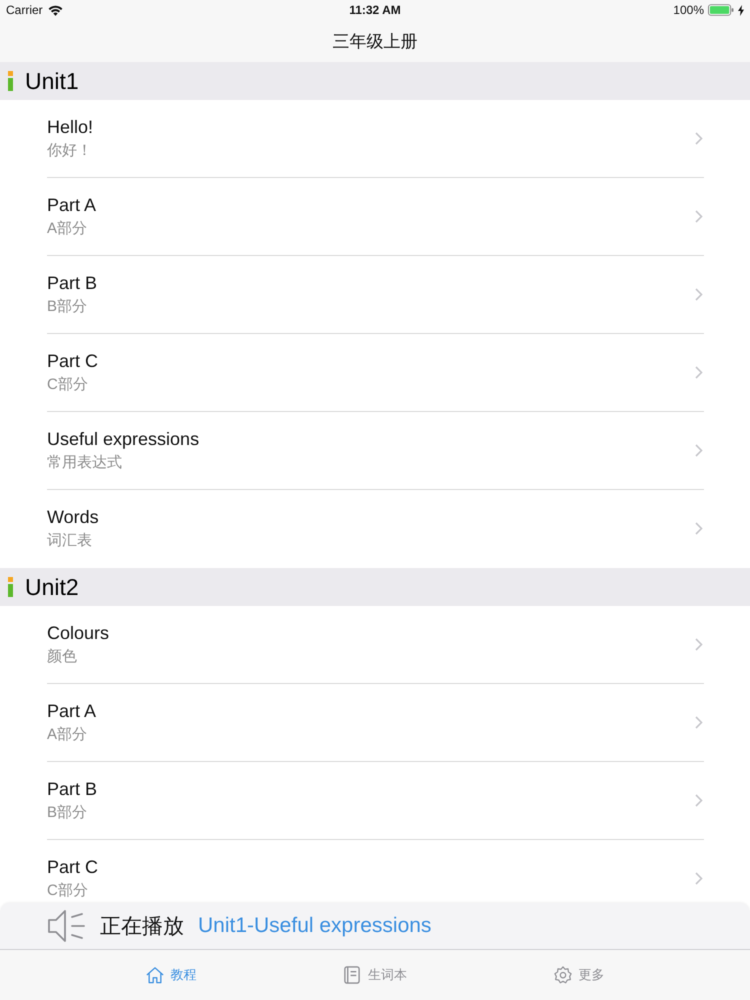 The image size is (750, 1000). What do you see at coordinates (55, 10) in the screenshot?
I see `wifi-icon` at bounding box center [55, 10].